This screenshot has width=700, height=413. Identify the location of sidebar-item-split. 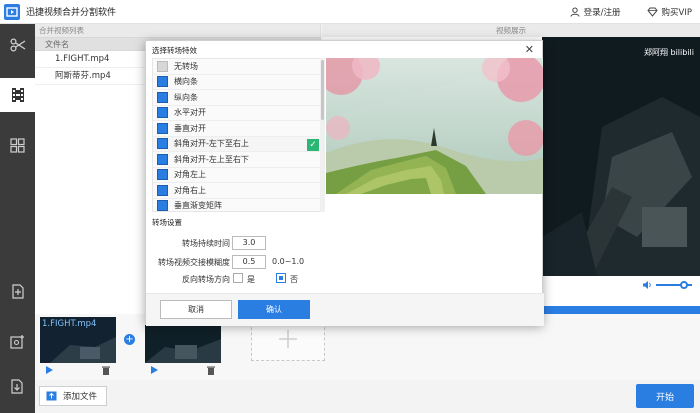
(17, 45).